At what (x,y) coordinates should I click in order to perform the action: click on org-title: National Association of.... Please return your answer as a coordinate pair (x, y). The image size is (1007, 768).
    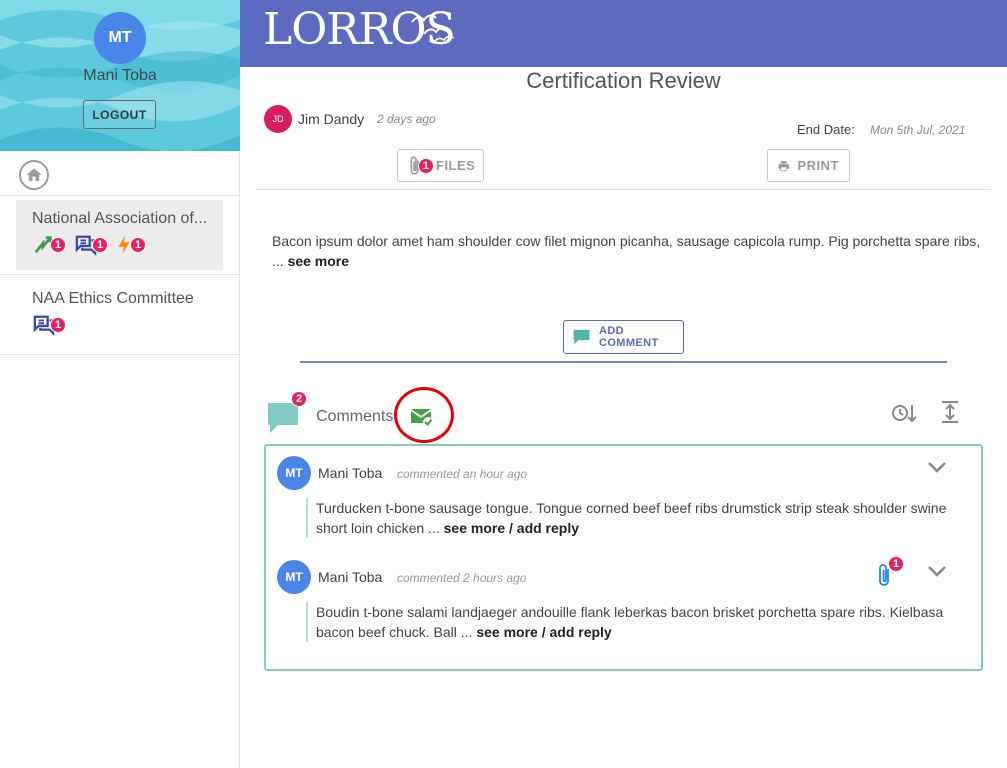
    Looking at the image, I should click on (120, 218).